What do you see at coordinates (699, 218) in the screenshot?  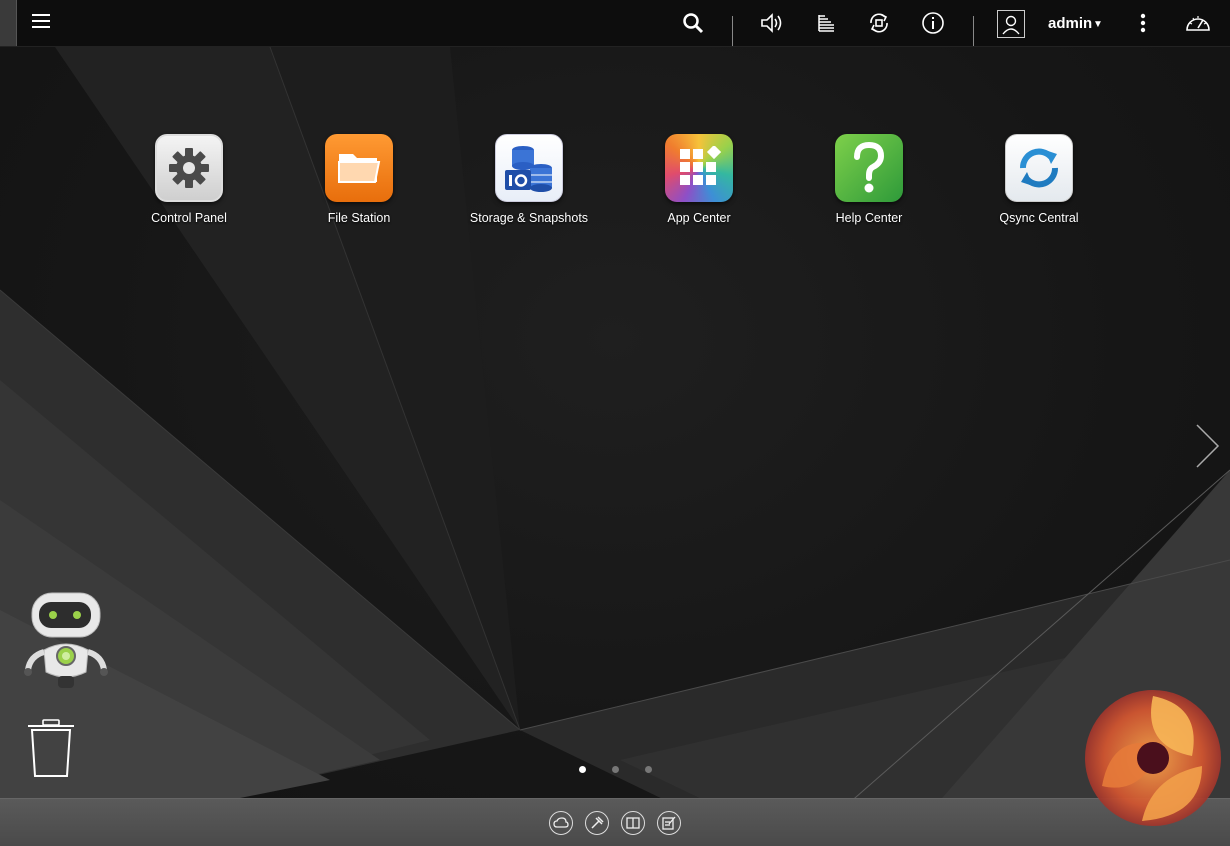 I see `app-label: App Center` at bounding box center [699, 218].